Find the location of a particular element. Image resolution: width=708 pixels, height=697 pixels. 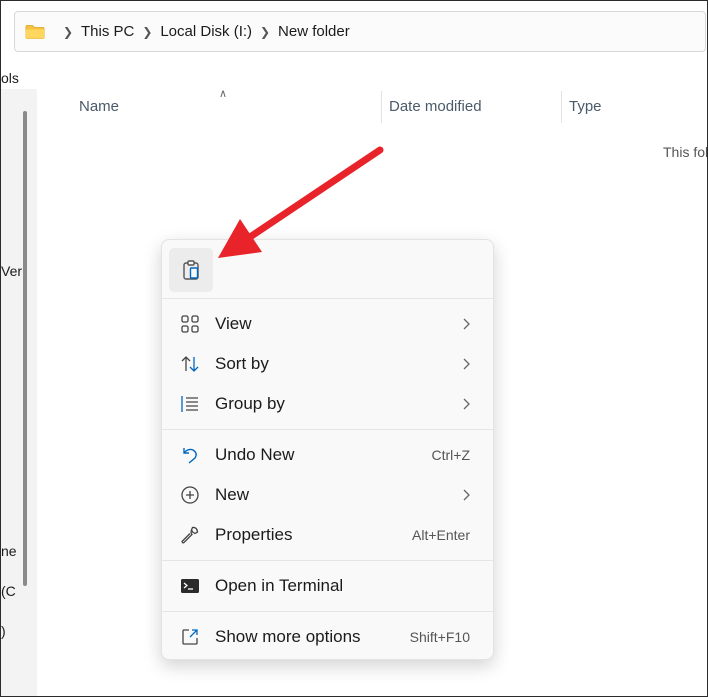

quick-actions-bar is located at coordinates (327, 269).